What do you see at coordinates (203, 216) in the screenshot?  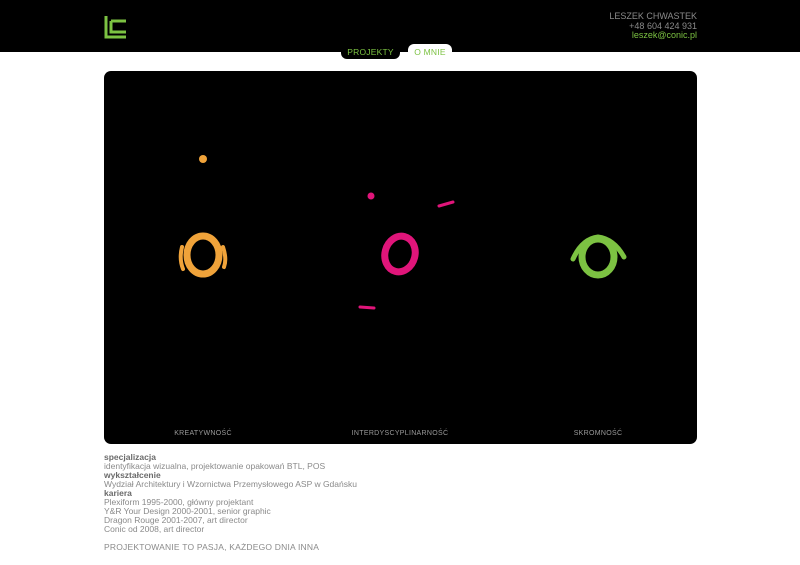 I see `orange-character-icon` at bounding box center [203, 216].